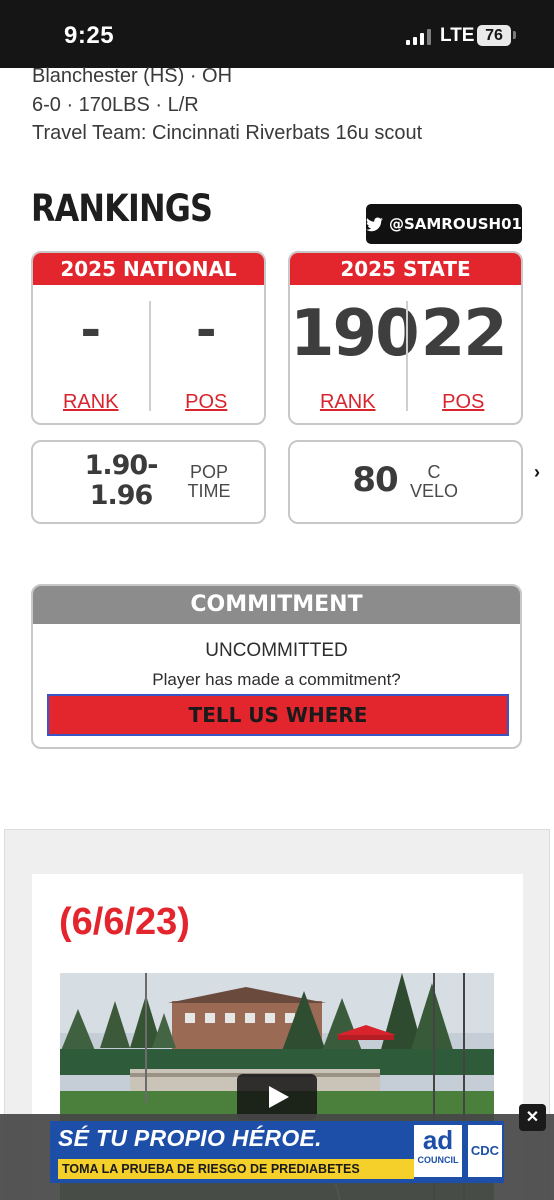 The height and width of the screenshot is (1200, 554). I want to click on national-ranking-card: 2025 NATIONAL - RANK - POS, so click(148, 338).